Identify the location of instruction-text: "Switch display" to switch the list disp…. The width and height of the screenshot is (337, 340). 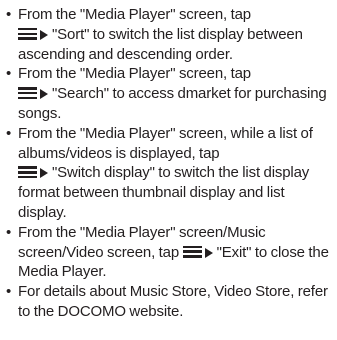
(164, 192).